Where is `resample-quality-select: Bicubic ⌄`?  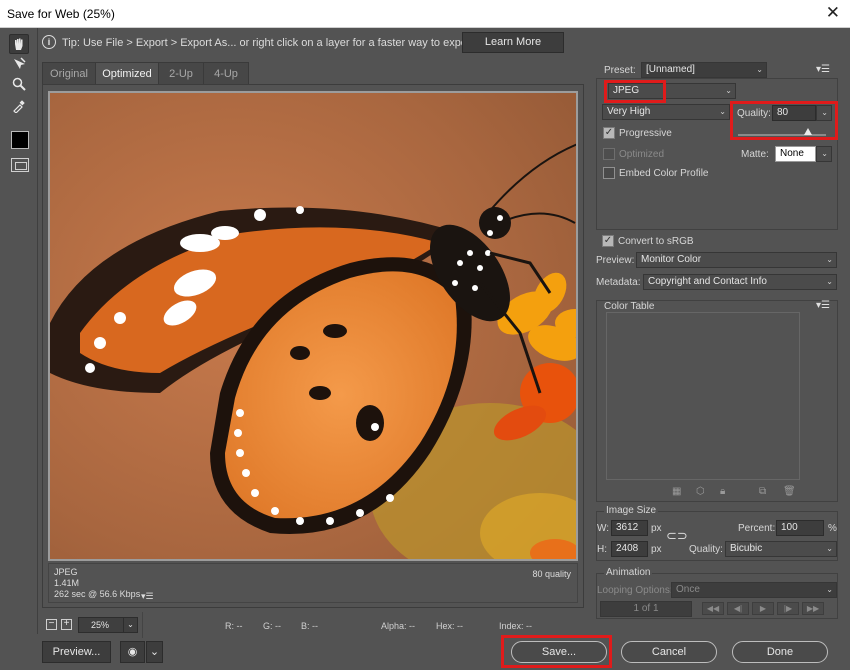 resample-quality-select: Bicubic ⌄ is located at coordinates (781, 549).